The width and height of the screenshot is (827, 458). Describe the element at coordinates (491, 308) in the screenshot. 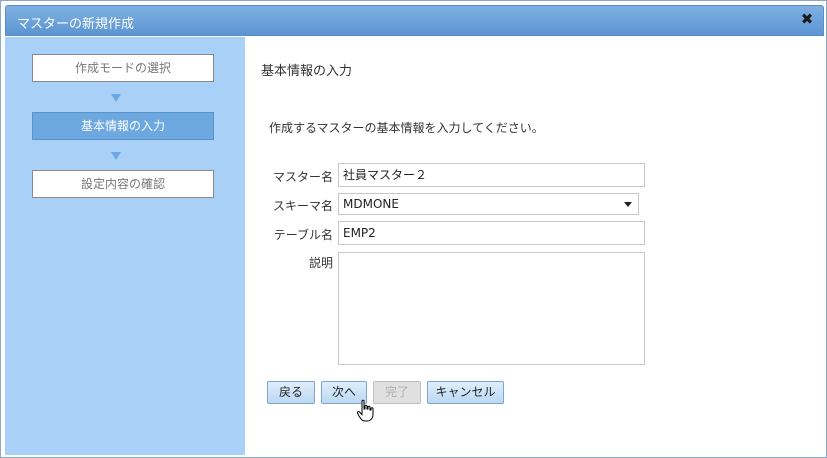

I see `description-textarea` at that location.